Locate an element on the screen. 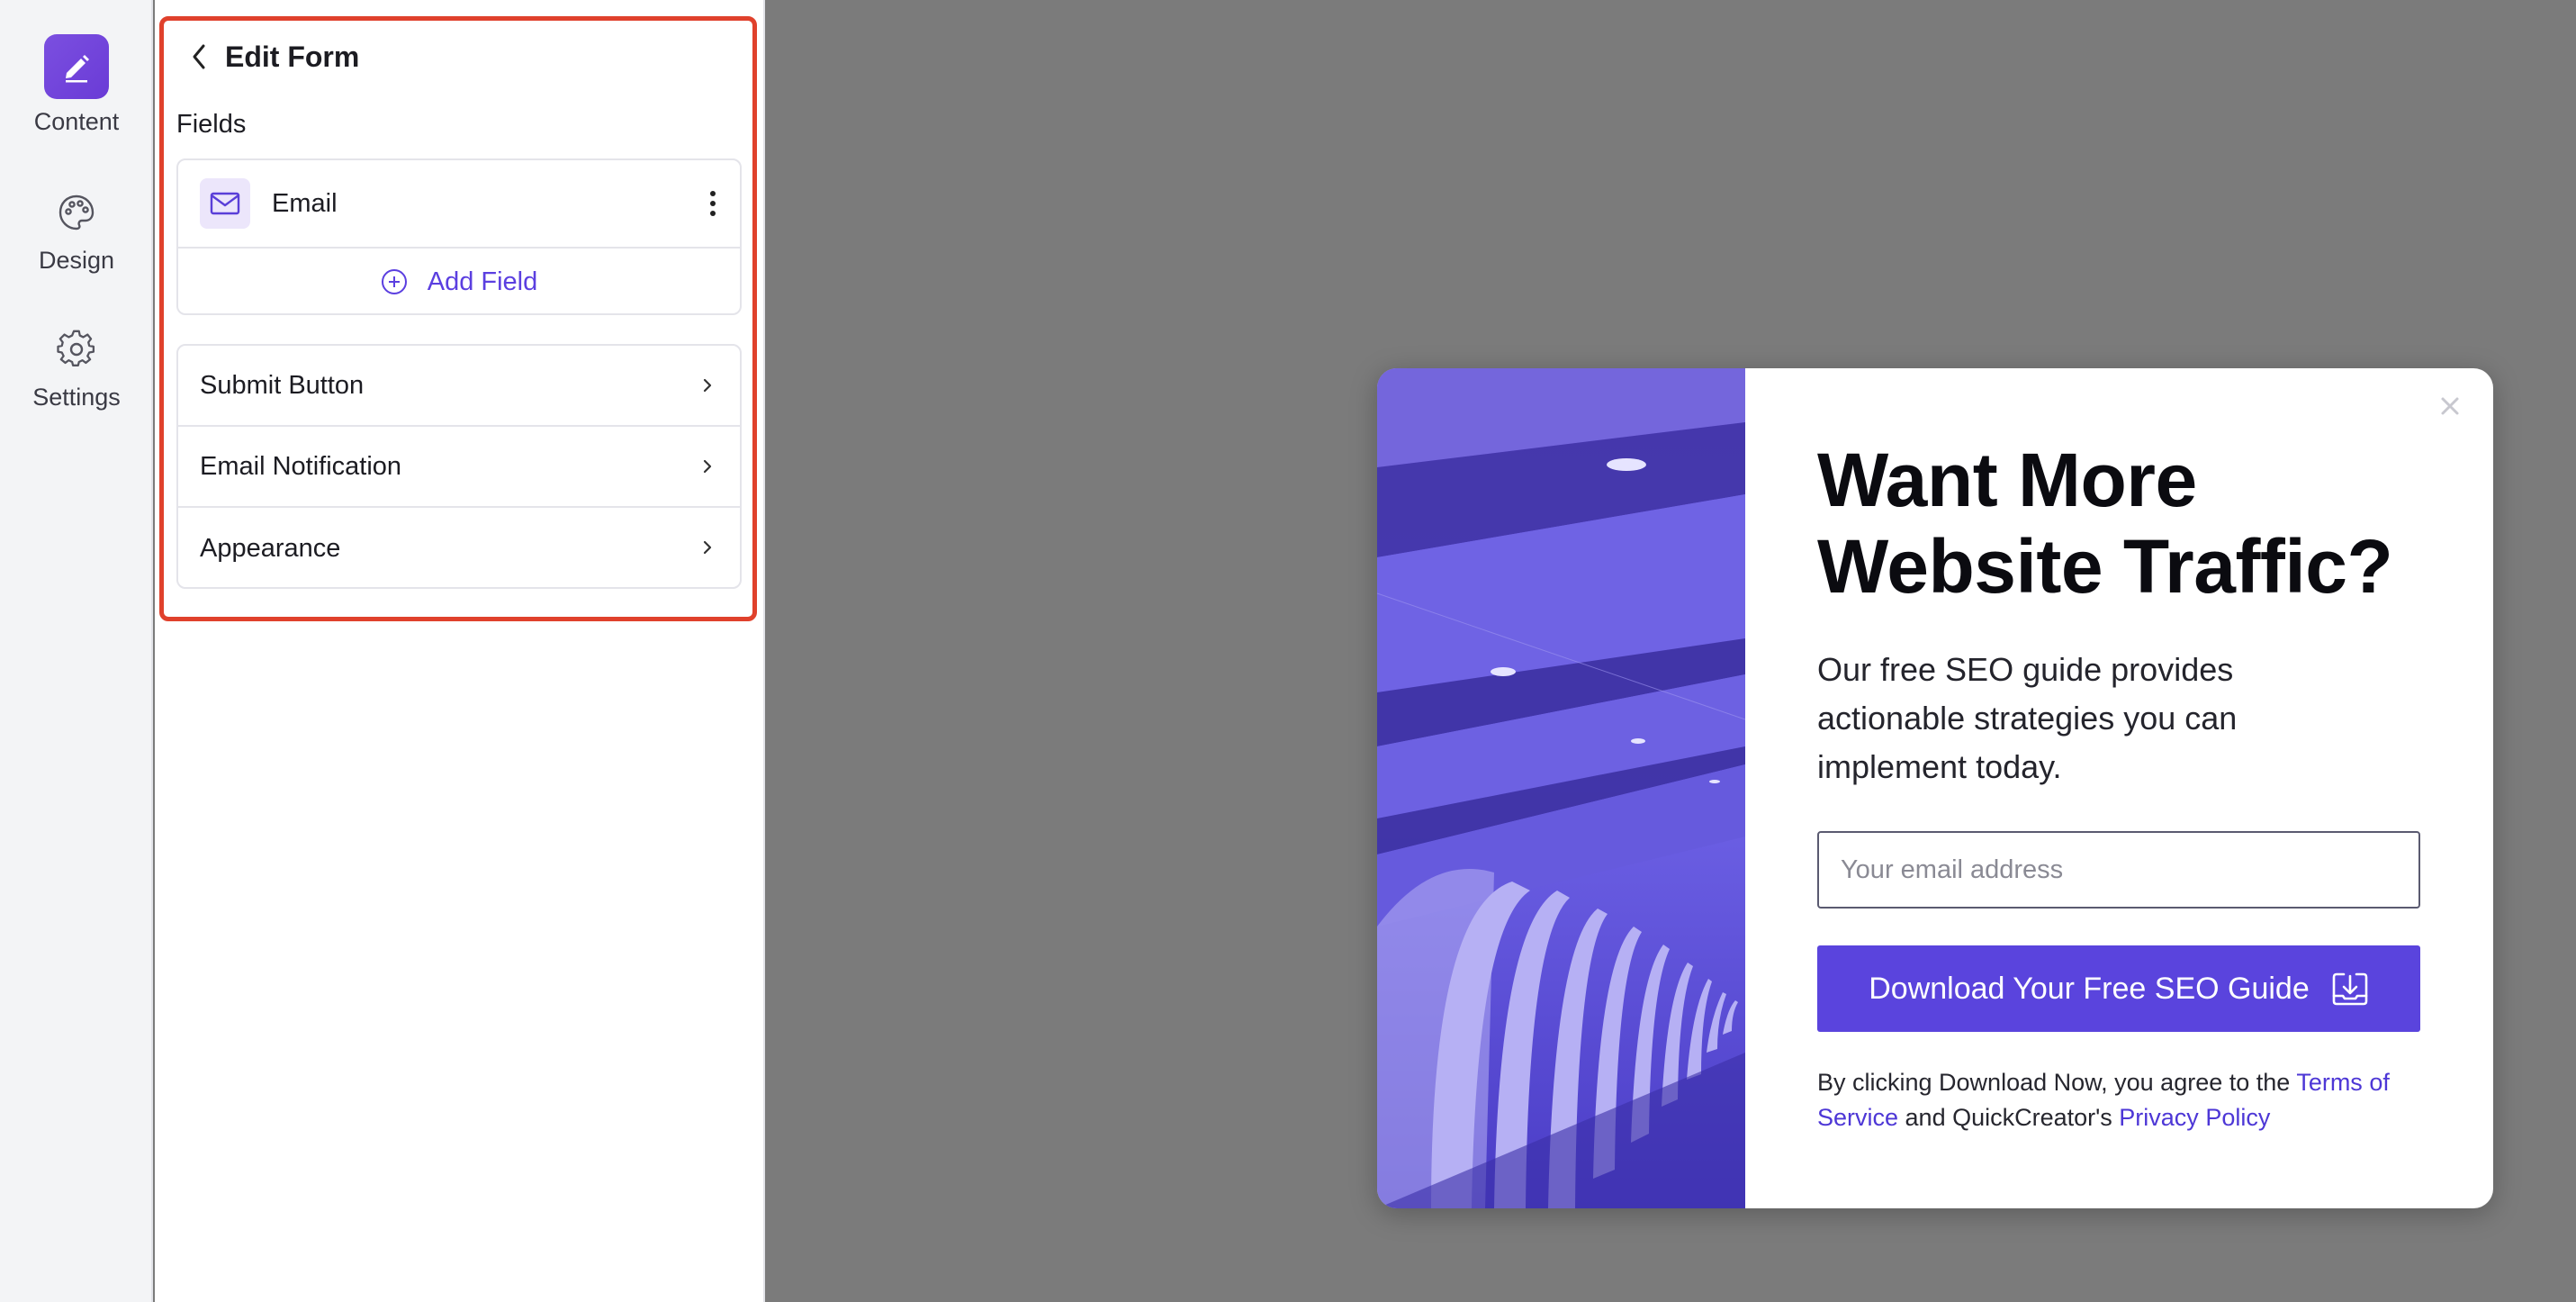 This screenshot has width=2576, height=1302. fields-section-label: Fields is located at coordinates (211, 125).